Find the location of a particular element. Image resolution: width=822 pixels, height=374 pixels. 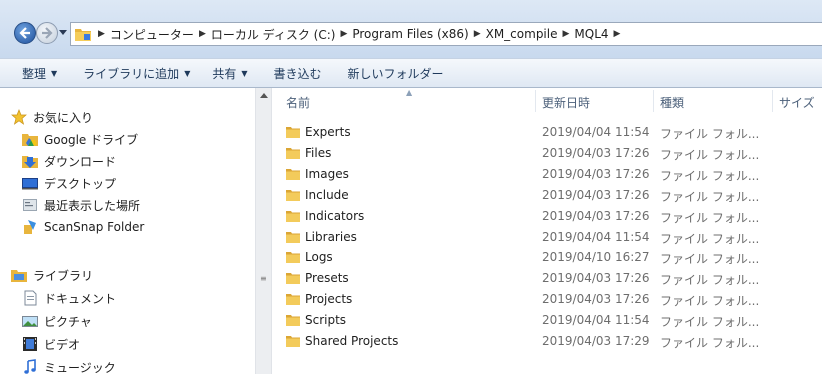

navigation-scrollbar: ≡ is located at coordinates (263, 231).